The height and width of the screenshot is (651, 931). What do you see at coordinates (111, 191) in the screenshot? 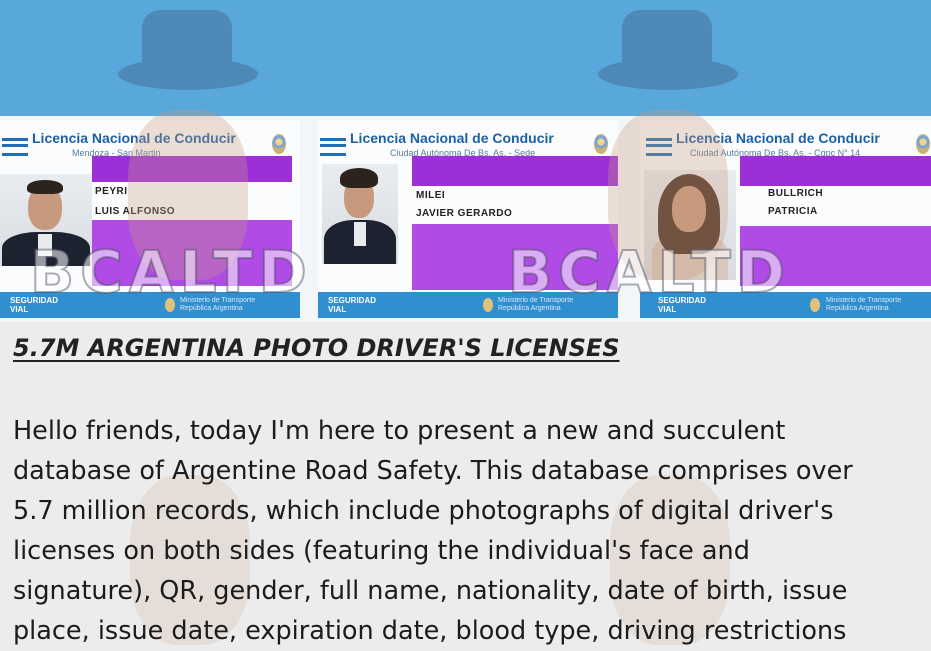
I see `license-surname: PEYRI` at bounding box center [111, 191].